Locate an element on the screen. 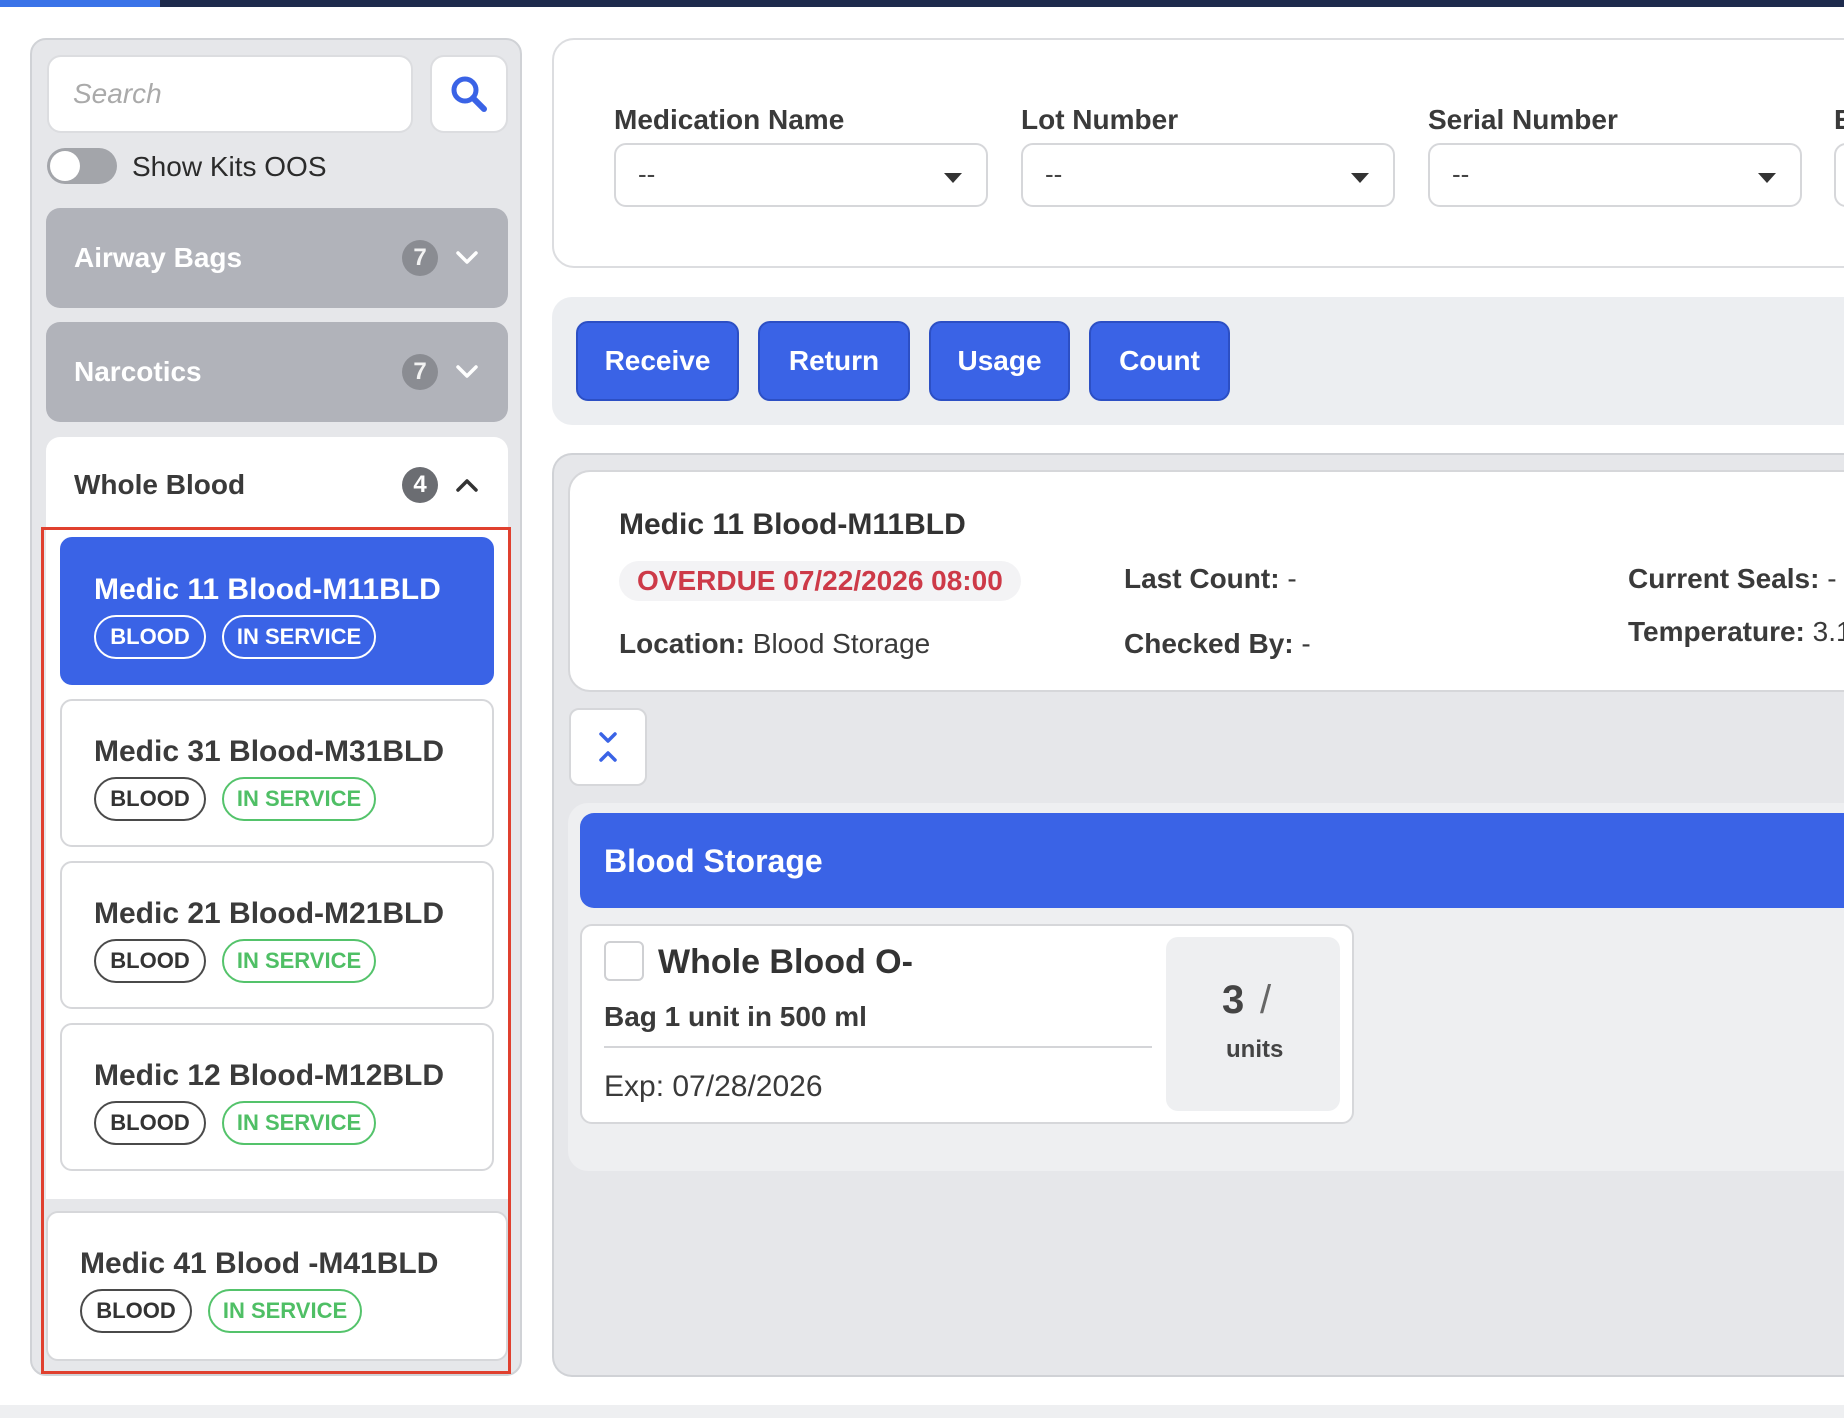 The height and width of the screenshot is (1418, 1844). current-seals-field: Current Seals: - is located at coordinates (1732, 579).